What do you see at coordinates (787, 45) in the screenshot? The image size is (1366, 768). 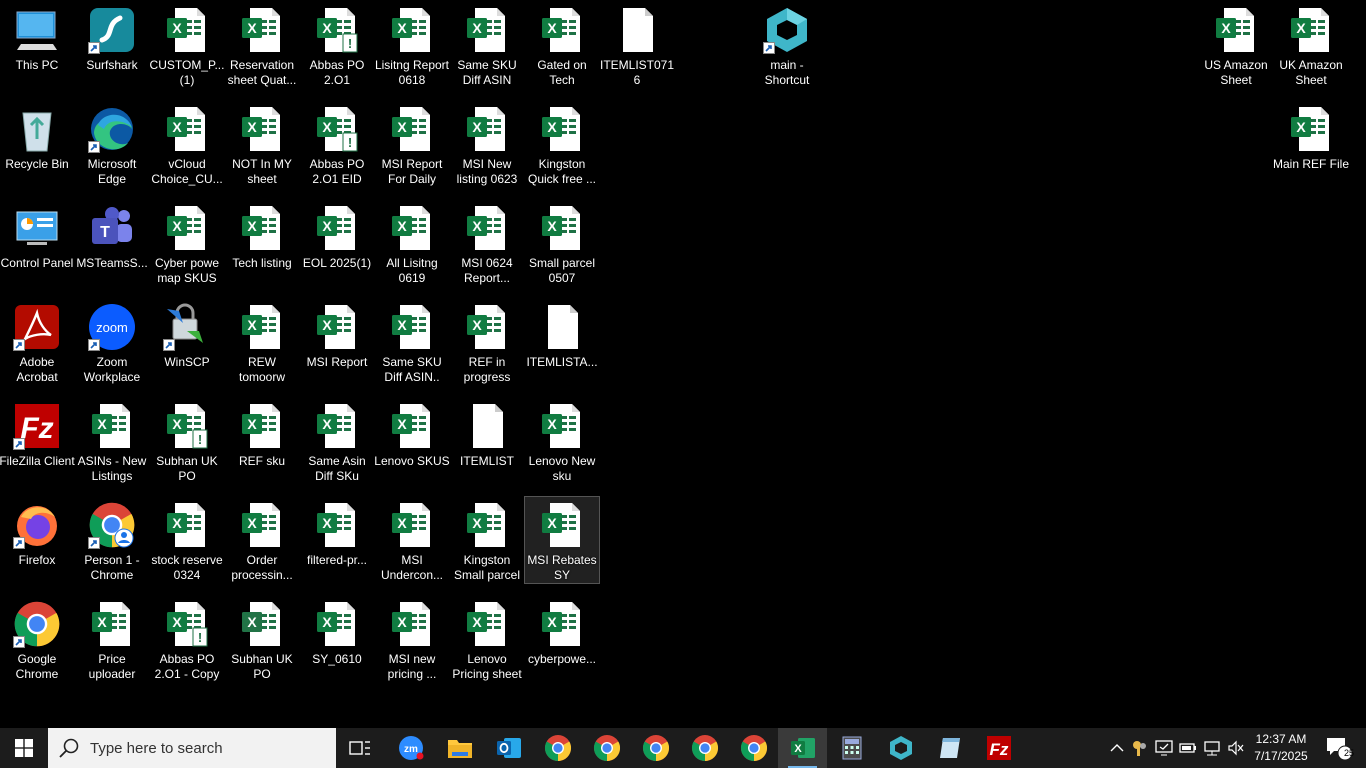 I see `desktop-icon: main - Shortcut` at bounding box center [787, 45].